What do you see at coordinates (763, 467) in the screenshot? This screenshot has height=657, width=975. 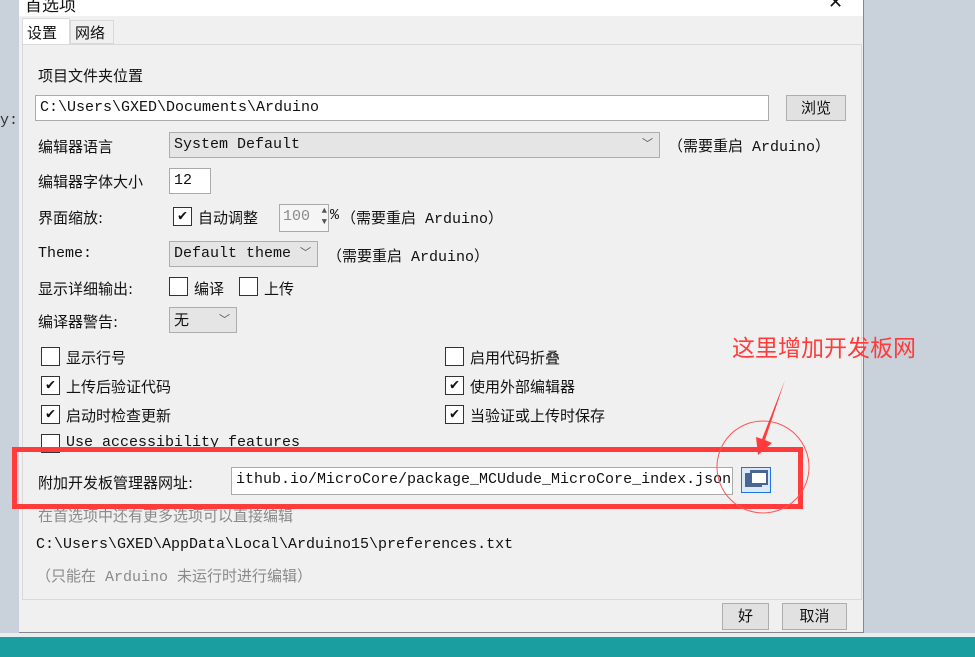 I see `highlight-circle` at bounding box center [763, 467].